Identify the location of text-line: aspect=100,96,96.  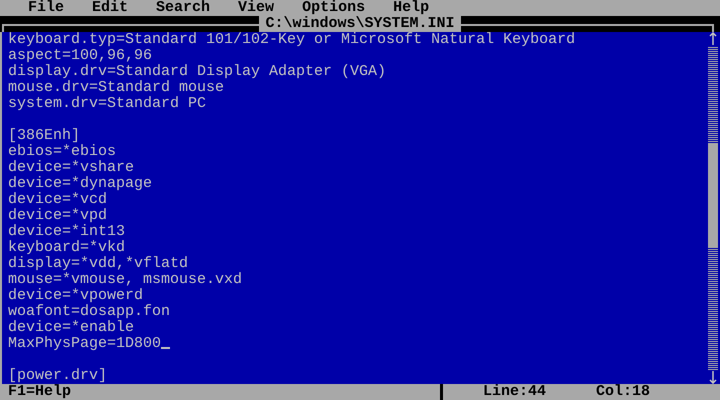
(80, 55).